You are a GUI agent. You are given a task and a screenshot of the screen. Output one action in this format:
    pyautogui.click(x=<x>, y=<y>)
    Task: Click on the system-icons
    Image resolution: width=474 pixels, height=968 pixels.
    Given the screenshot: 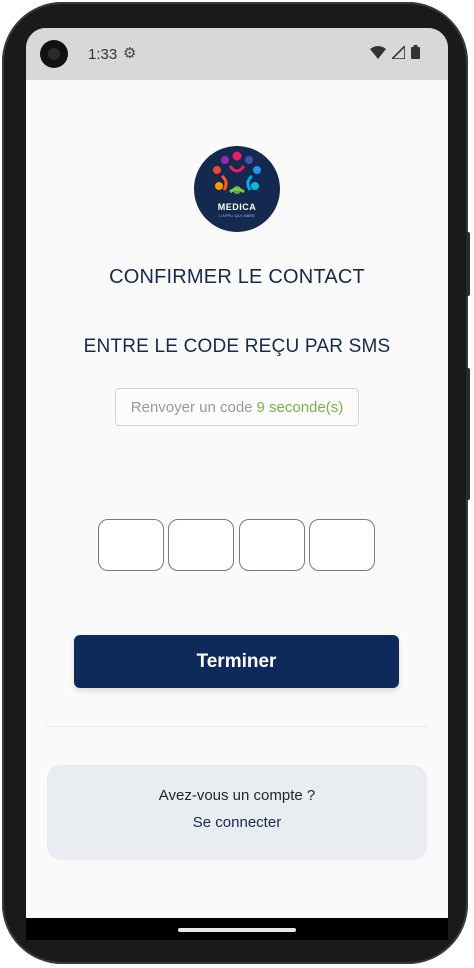 What is the action you would take?
    pyautogui.click(x=395, y=52)
    